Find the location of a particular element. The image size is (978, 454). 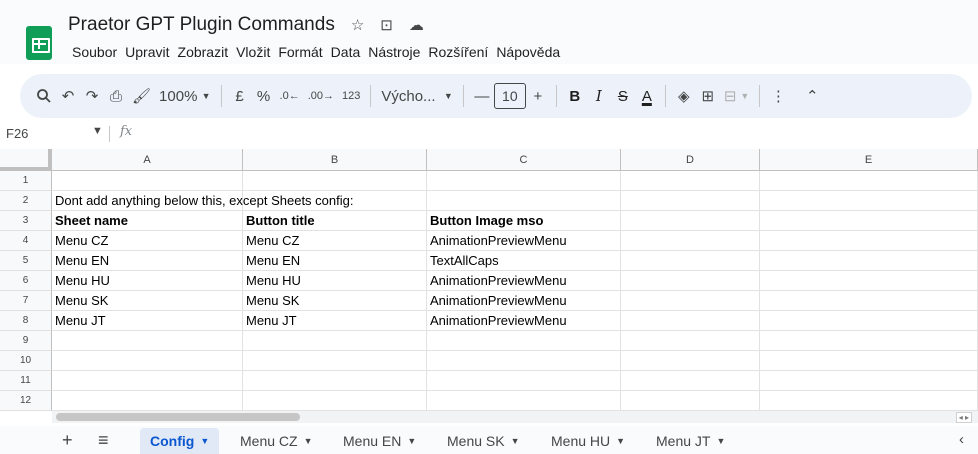

merge-cells-icon: ⊟ ▼ is located at coordinates (737, 96).